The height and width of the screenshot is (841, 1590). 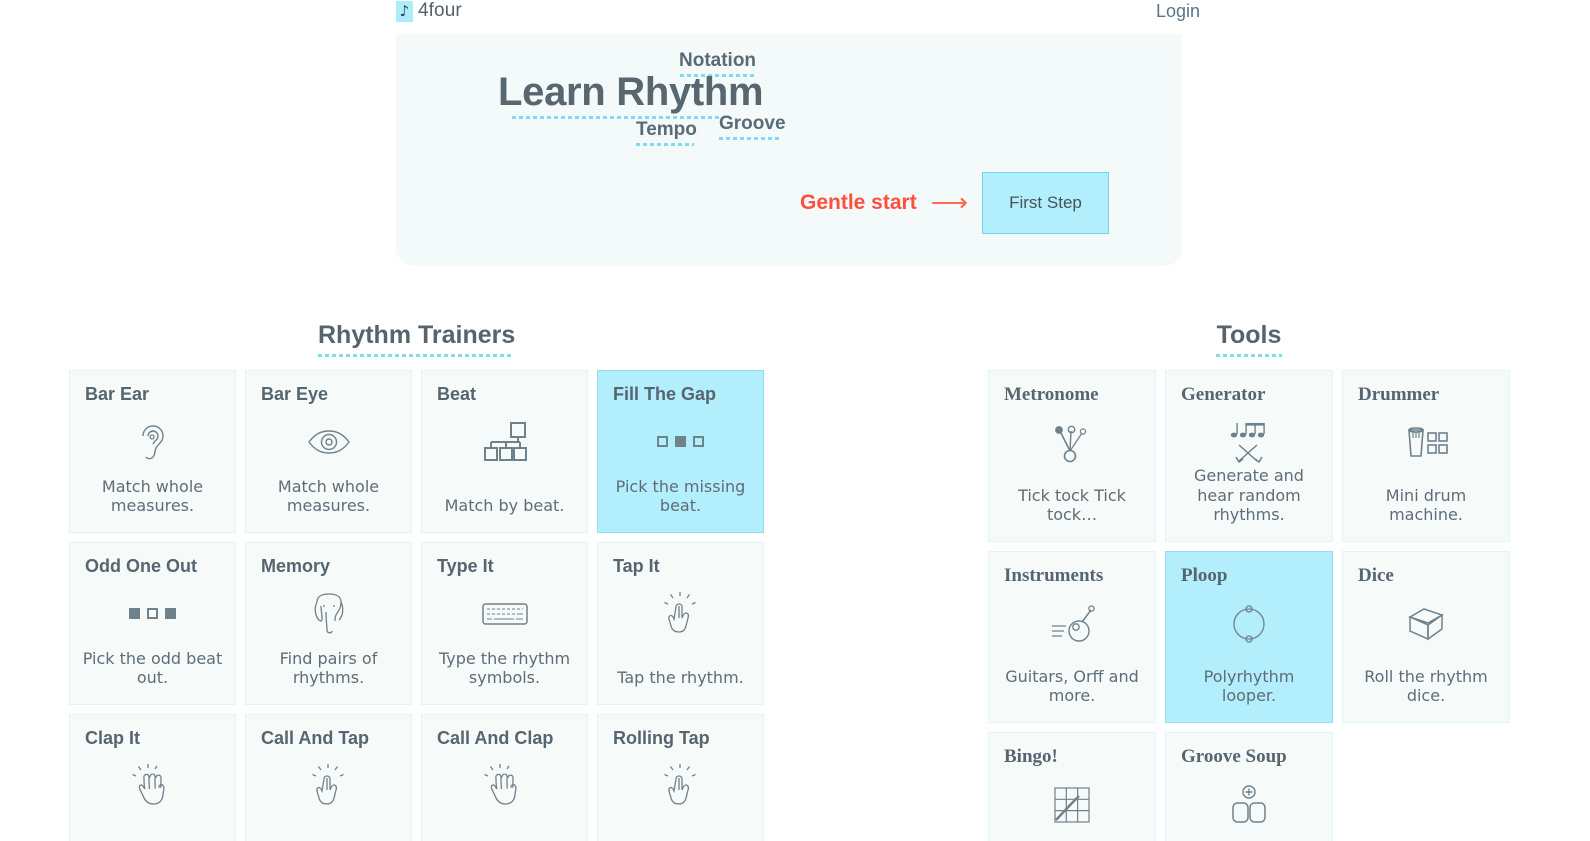 I want to click on bingo-grid-icon, so click(x=1072, y=805).